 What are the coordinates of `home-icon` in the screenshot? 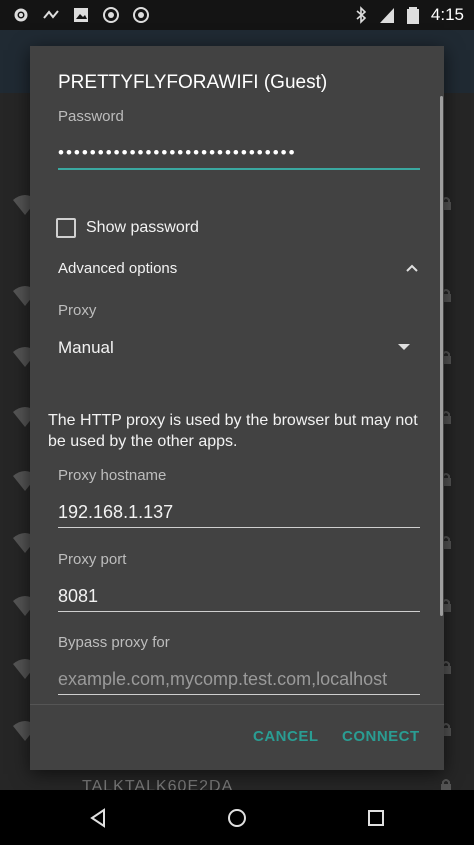 It's located at (237, 818).